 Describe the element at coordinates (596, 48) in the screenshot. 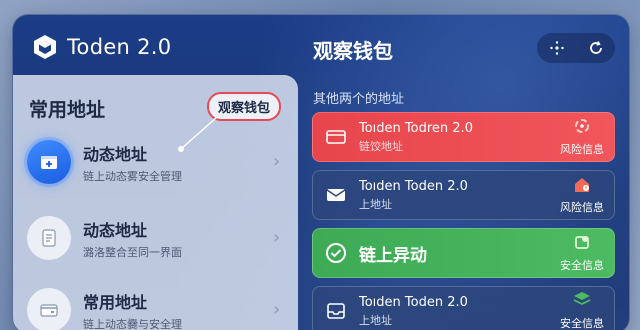

I see `refresh-icon` at that location.